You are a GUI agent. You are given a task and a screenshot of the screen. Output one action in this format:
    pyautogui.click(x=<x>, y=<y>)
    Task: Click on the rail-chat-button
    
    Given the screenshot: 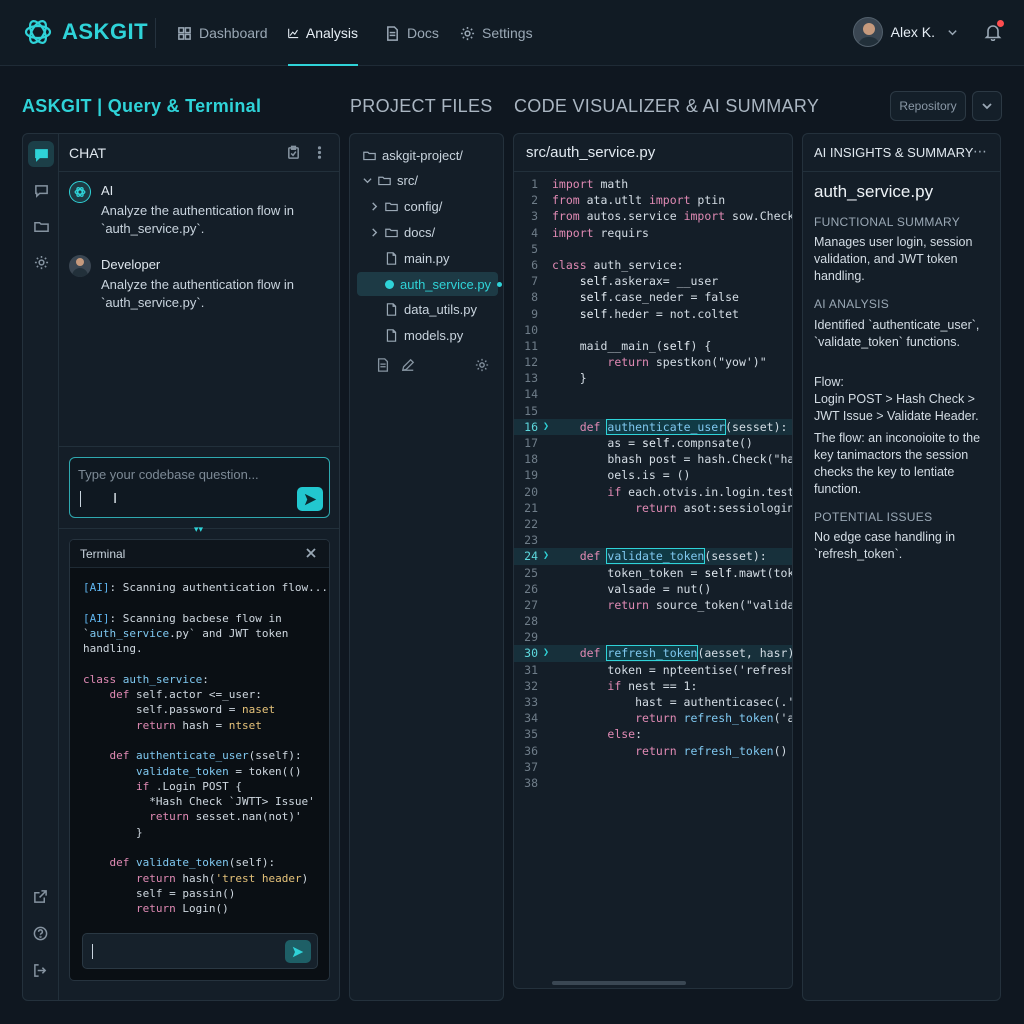 What is the action you would take?
    pyautogui.click(x=41, y=154)
    